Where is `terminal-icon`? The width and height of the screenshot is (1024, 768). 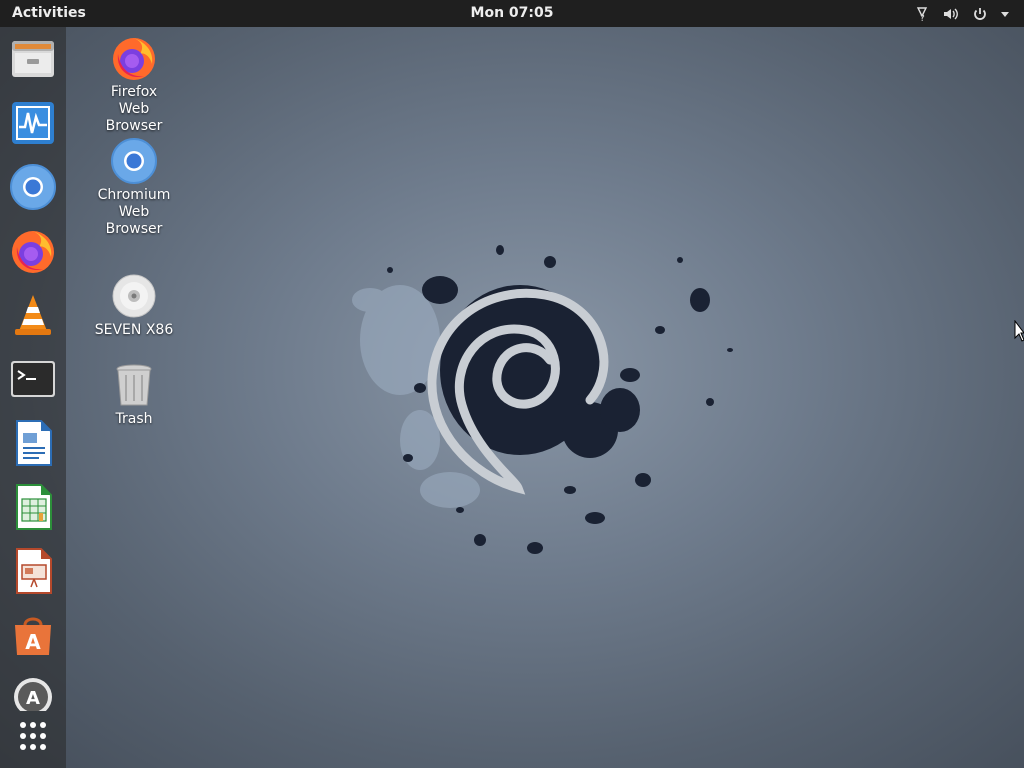 terminal-icon is located at coordinates (33, 379).